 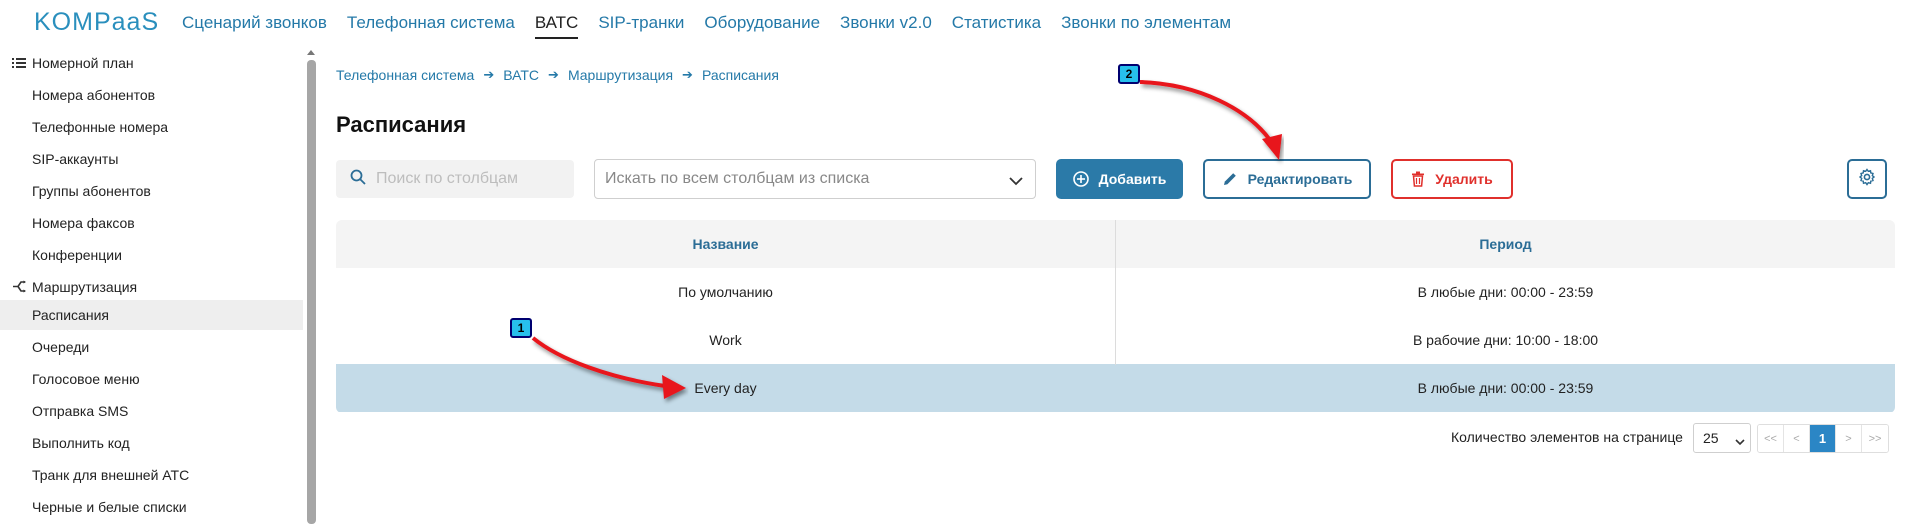 What do you see at coordinates (725, 244) in the screenshot?
I see `column-header-name: Название` at bounding box center [725, 244].